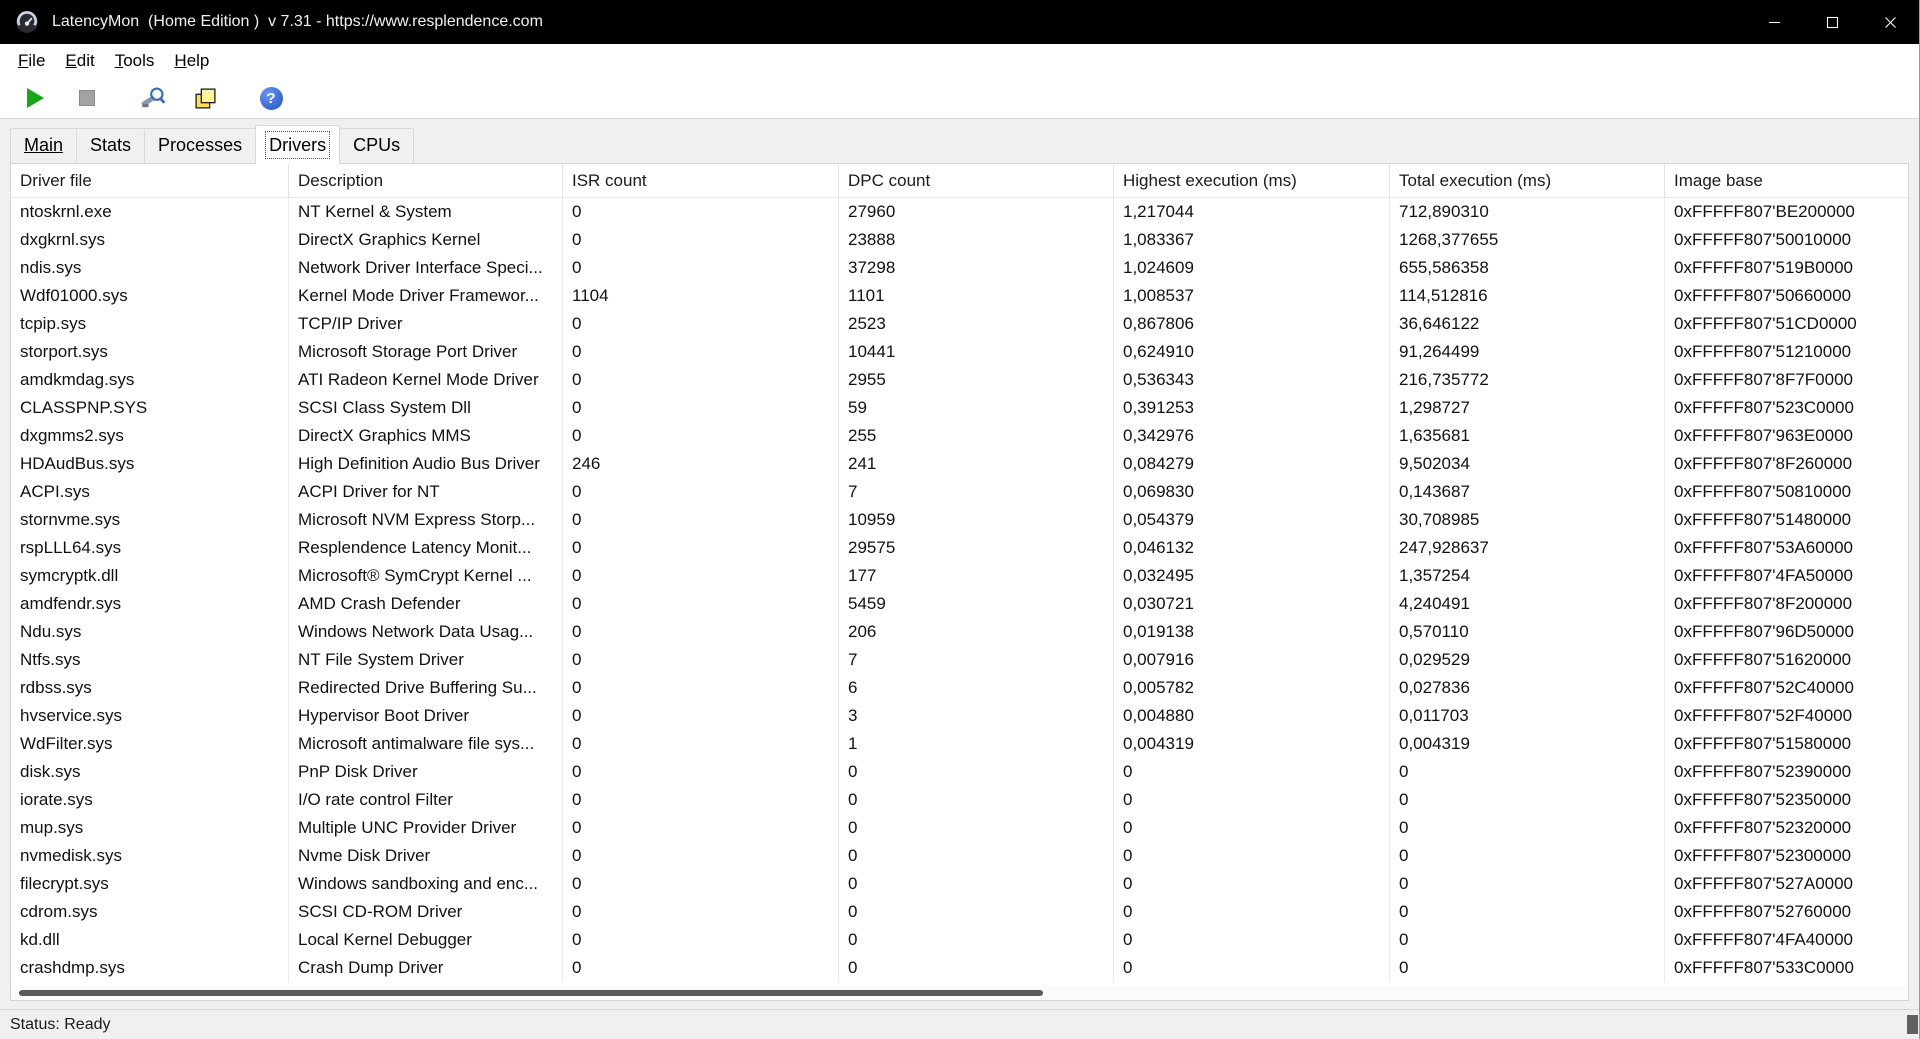 This screenshot has height=1039, width=1920. What do you see at coordinates (31, 61) in the screenshot?
I see `menu-file: File` at bounding box center [31, 61].